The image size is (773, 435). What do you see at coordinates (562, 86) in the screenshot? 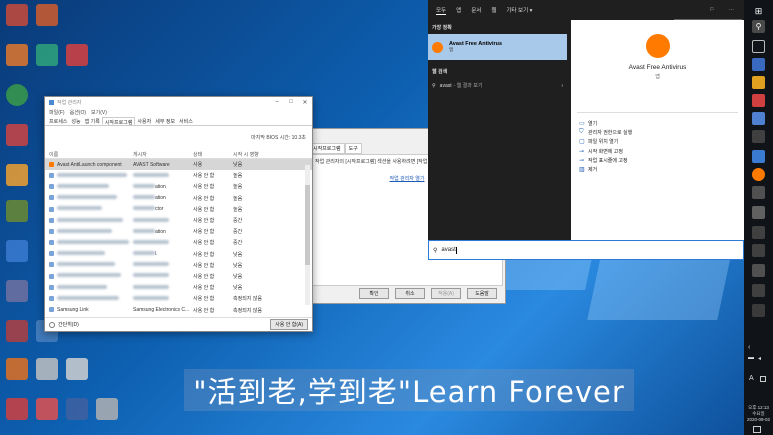
I see `chevron-right-icon: ›` at bounding box center [562, 86].